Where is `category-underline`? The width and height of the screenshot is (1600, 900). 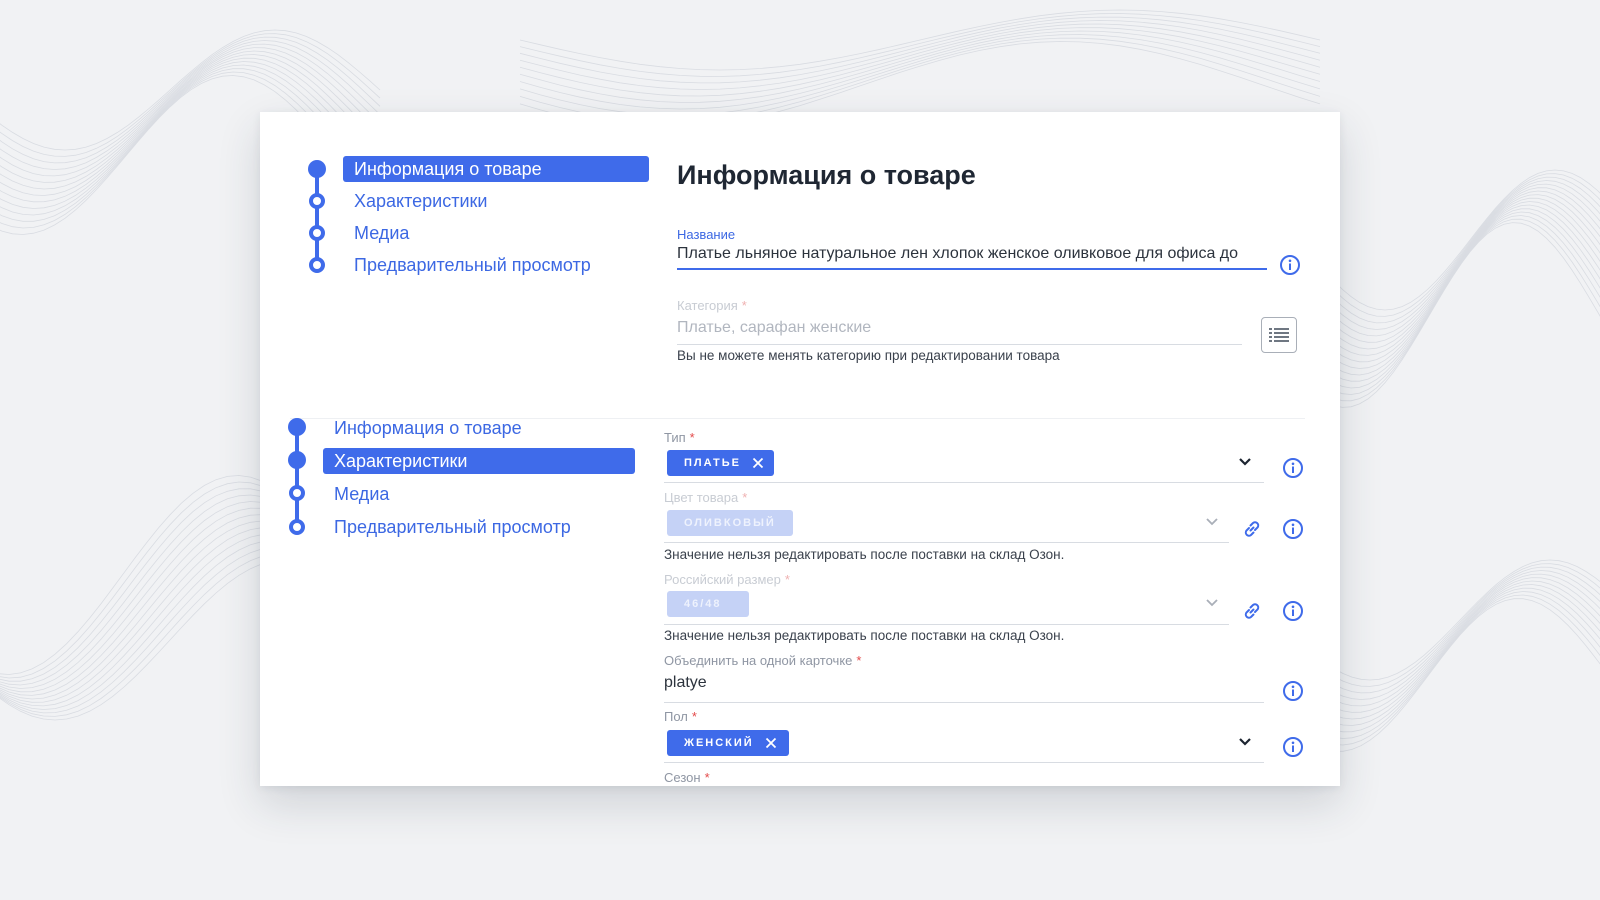 category-underline is located at coordinates (959, 344).